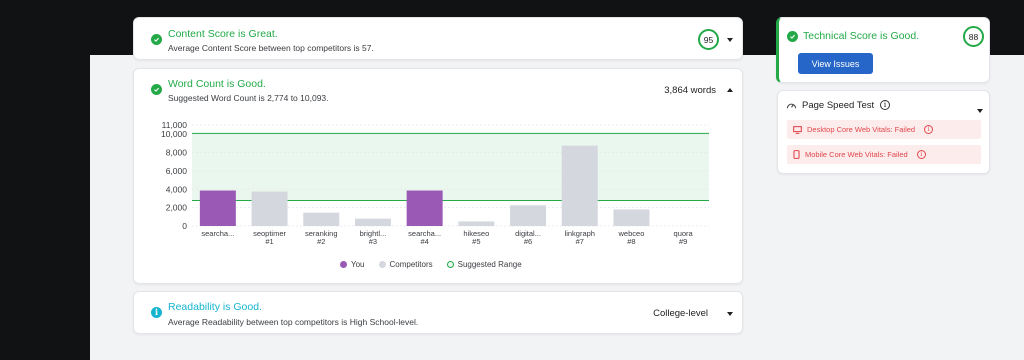 The image size is (1024, 360). What do you see at coordinates (450, 264) in the screenshot?
I see `range-dot-icon` at bounding box center [450, 264].